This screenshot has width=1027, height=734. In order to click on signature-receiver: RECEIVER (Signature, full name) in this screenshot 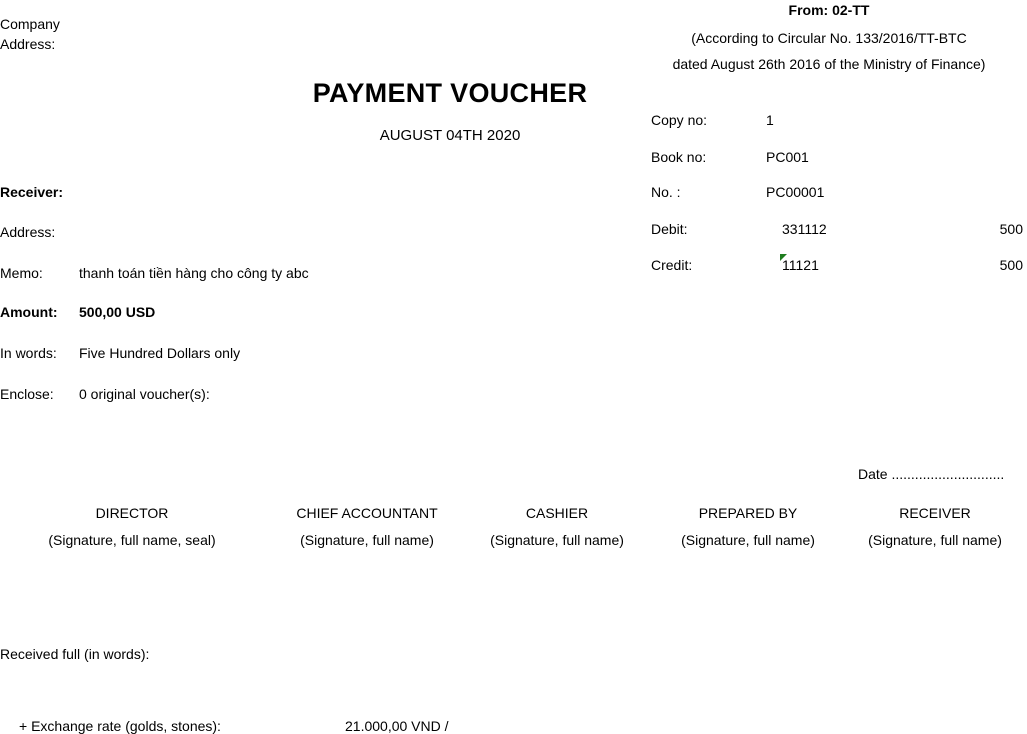, I will do `click(933, 526)`.